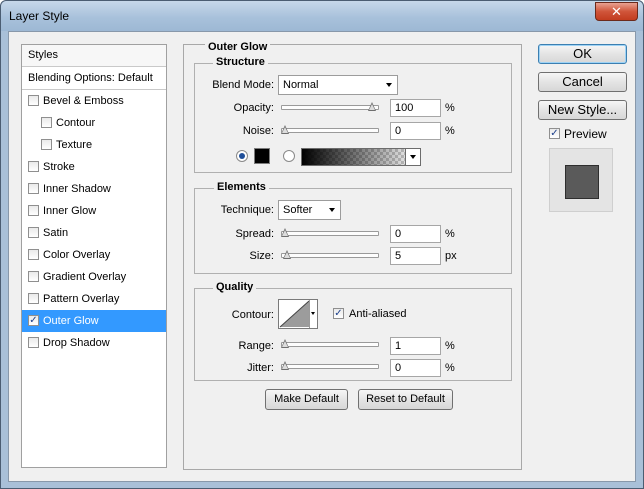  Describe the element at coordinates (289, 156) in the screenshot. I see `gradient-radio` at that location.